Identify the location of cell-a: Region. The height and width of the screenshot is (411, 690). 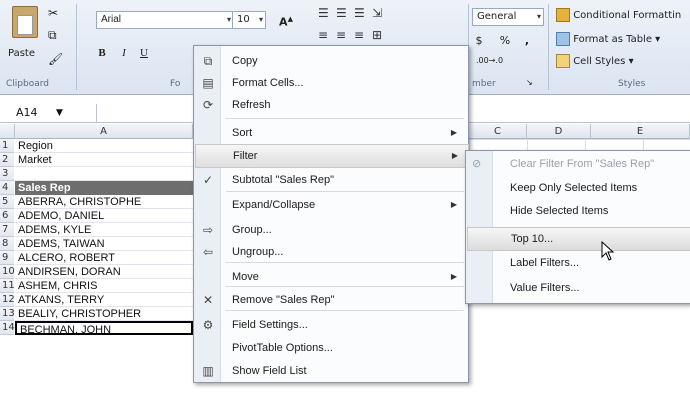
(104, 146).